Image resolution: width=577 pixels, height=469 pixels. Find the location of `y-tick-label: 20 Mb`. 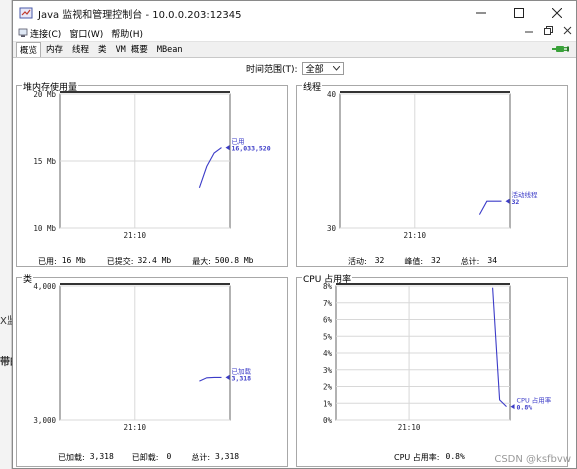

y-tick-label: 20 Mb is located at coordinates (44, 94).